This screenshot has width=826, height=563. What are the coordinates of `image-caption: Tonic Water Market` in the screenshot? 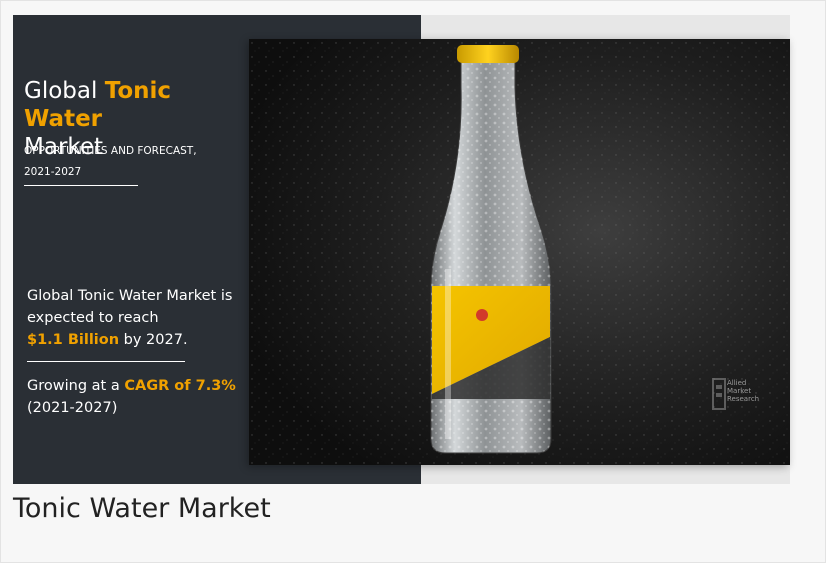 It's located at (142, 508).